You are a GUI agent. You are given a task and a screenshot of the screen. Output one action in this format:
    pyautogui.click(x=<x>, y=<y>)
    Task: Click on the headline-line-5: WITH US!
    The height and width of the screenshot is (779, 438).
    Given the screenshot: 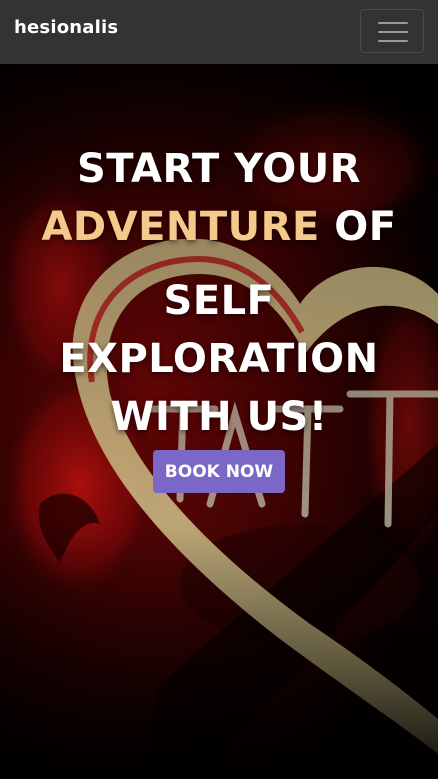 What is the action you would take?
    pyautogui.click(x=219, y=417)
    